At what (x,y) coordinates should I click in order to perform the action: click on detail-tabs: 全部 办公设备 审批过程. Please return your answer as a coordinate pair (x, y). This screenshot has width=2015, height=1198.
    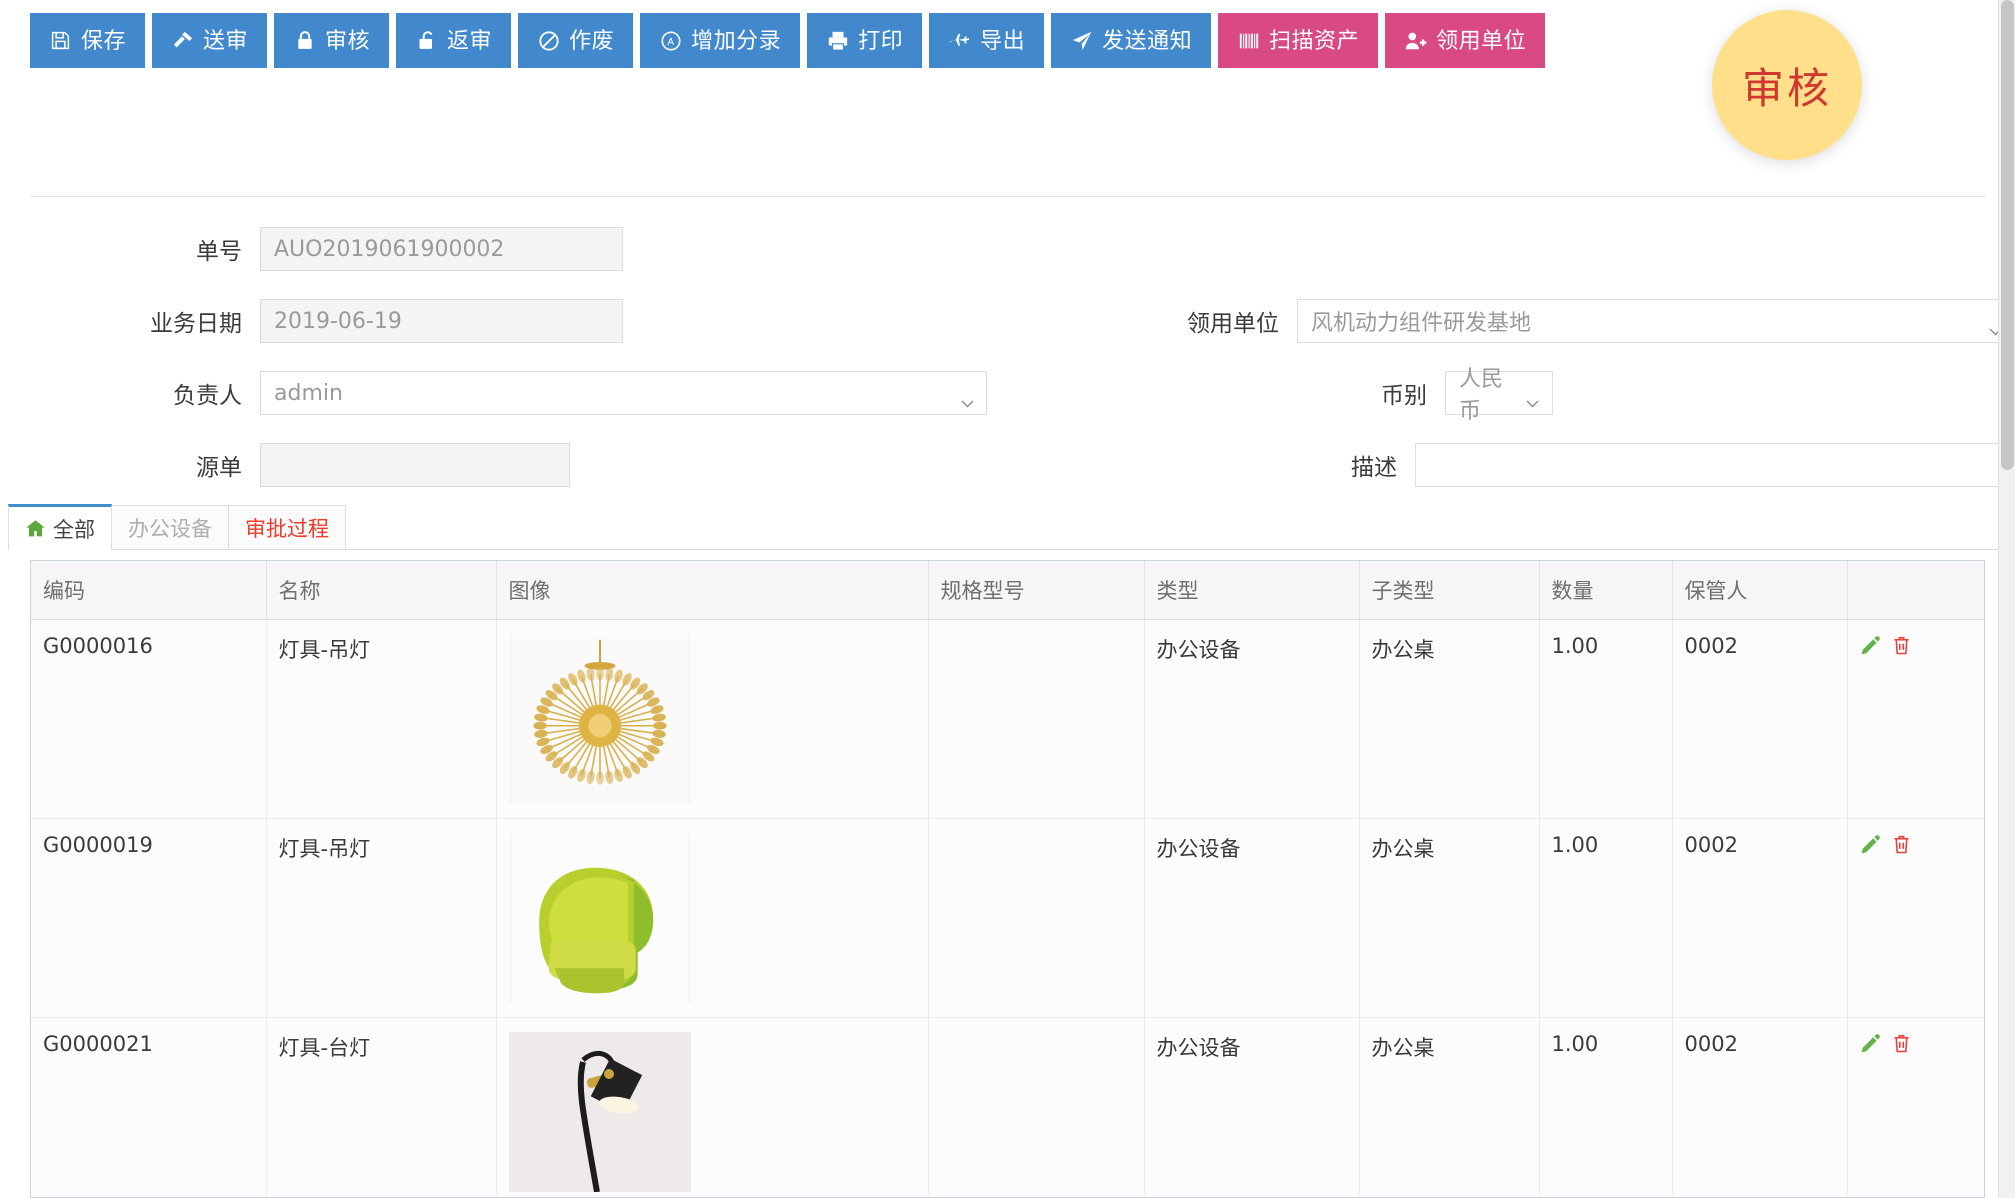
    Looking at the image, I should click on (1008, 527).